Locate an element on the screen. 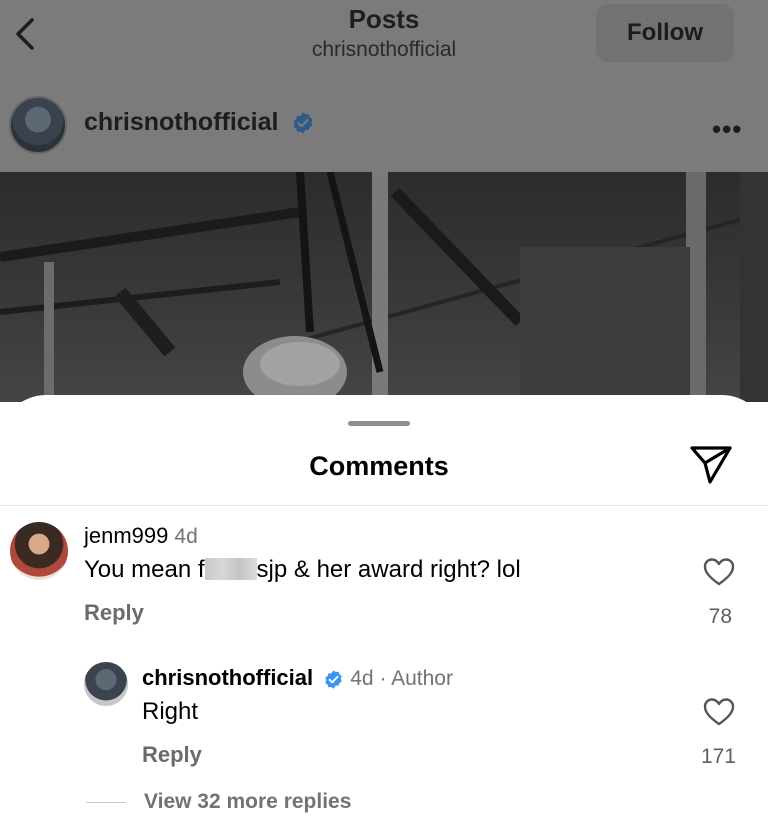  commenter-avatar is located at coordinates (39, 551).